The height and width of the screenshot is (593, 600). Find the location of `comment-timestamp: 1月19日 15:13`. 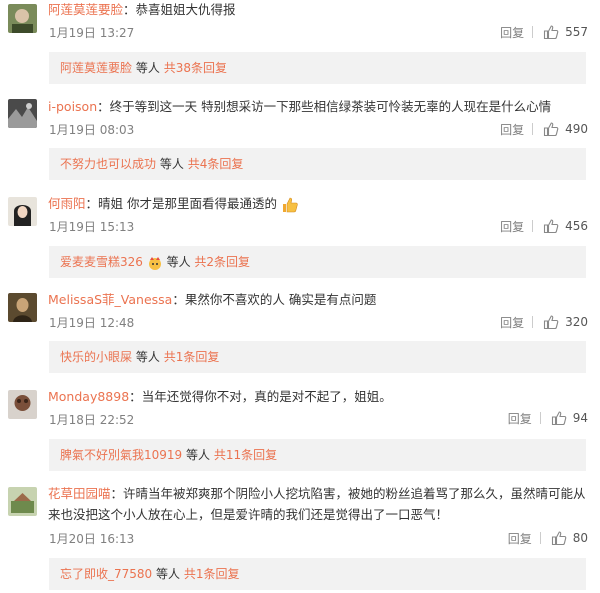

comment-timestamp: 1月19日 15:13 is located at coordinates (92, 227).